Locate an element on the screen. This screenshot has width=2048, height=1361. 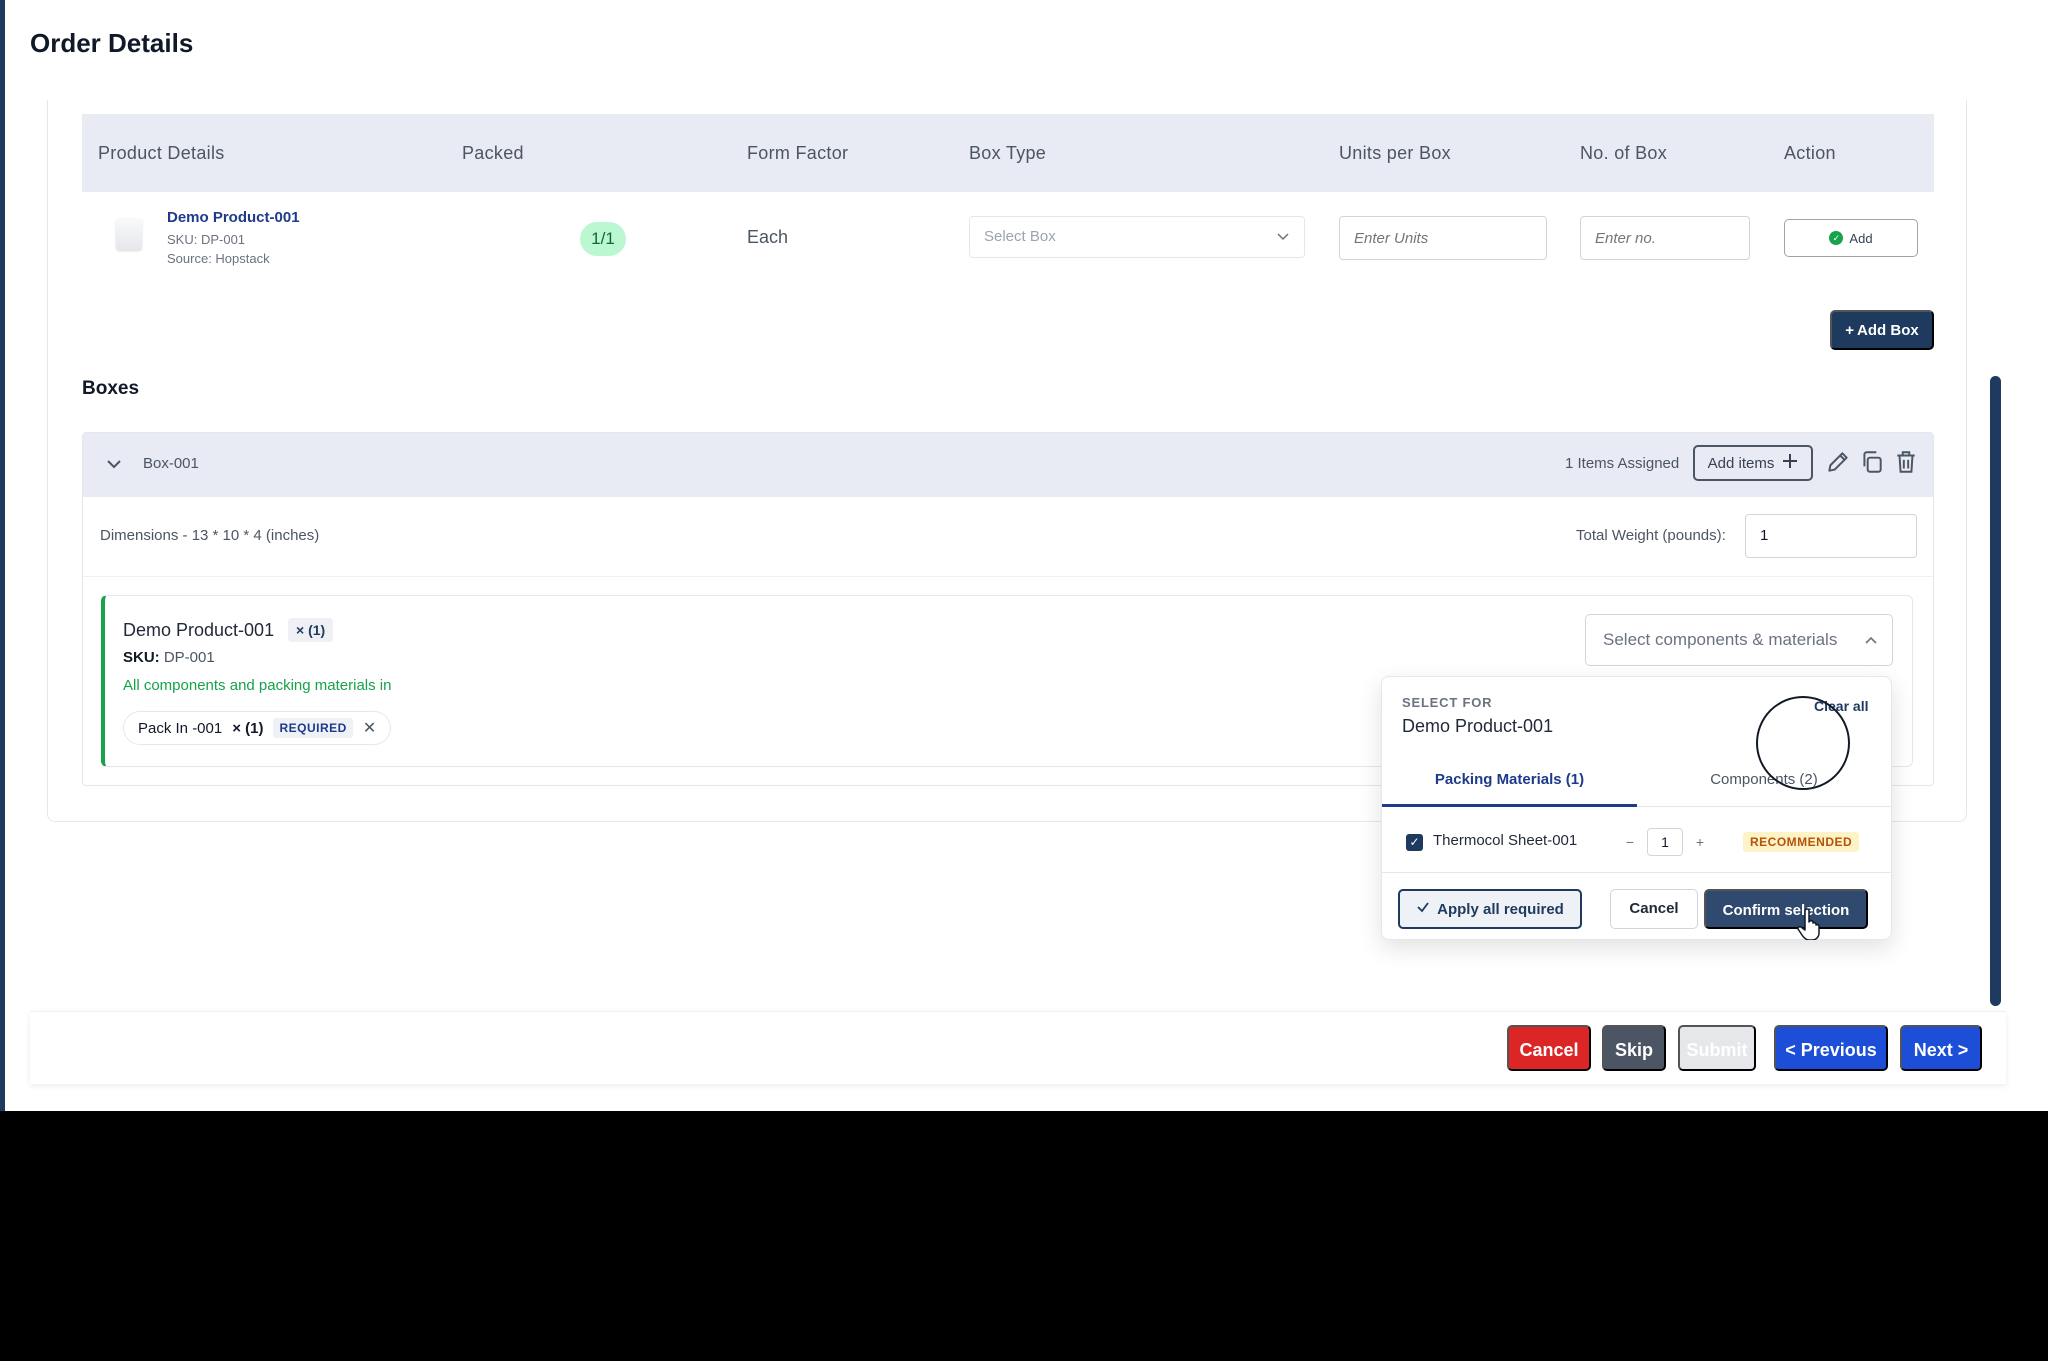
item-status: All components and packing materials in is located at coordinates (257, 685).